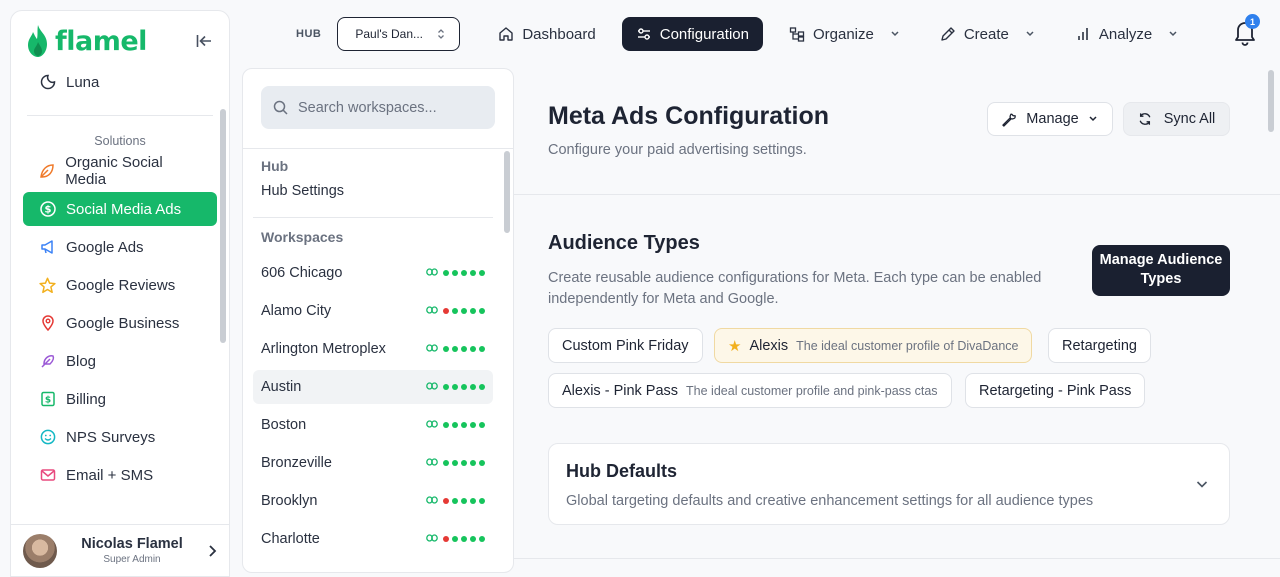 Image resolution: width=1280 pixels, height=577 pixels. I want to click on workspace-row: Austin, so click(373, 387).